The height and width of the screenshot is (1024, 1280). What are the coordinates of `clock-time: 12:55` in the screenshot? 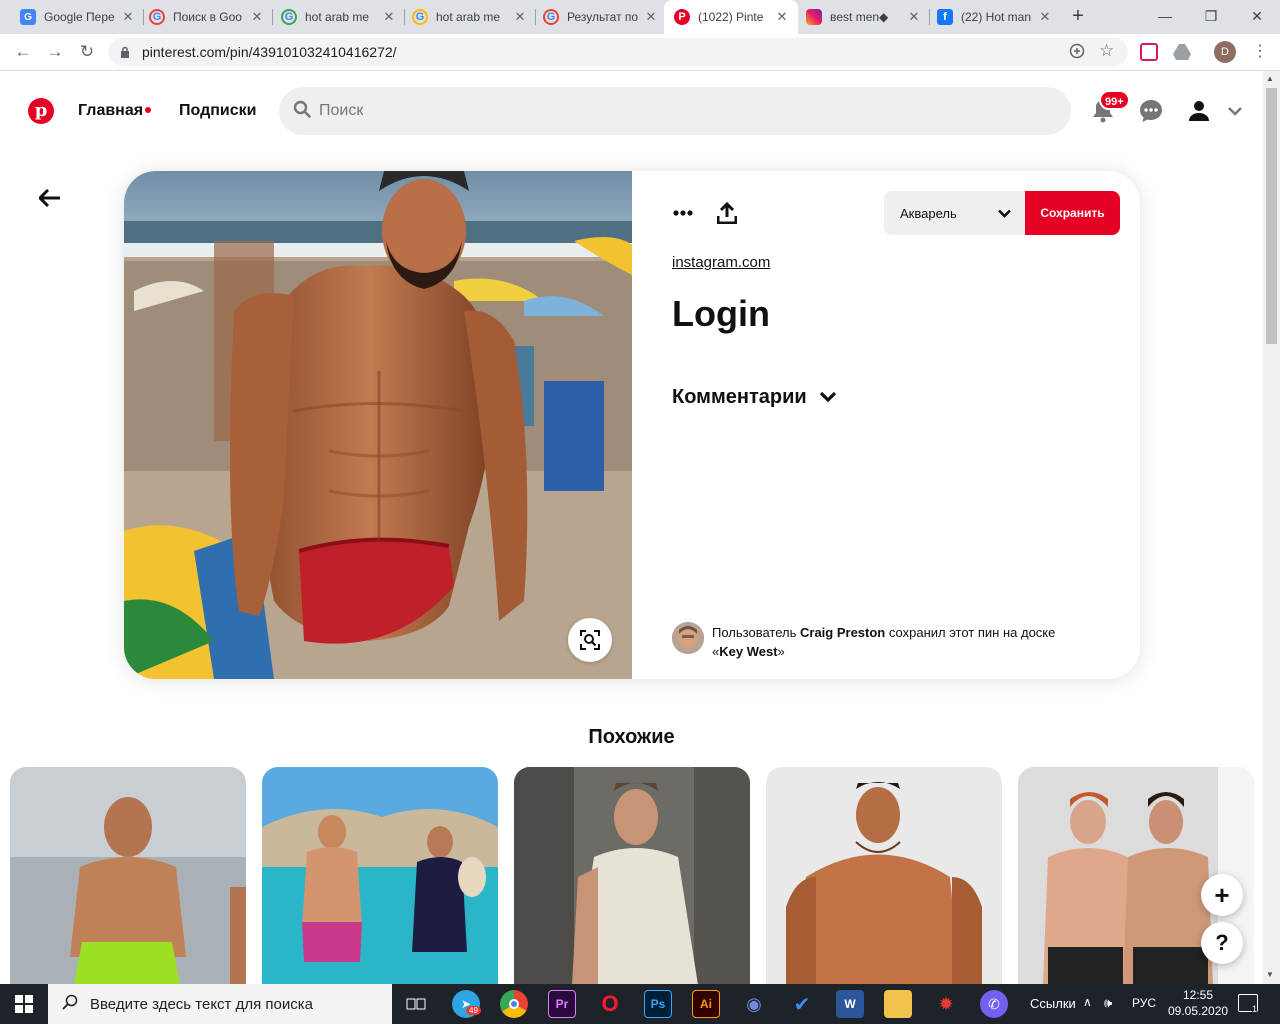 It's located at (1198, 995).